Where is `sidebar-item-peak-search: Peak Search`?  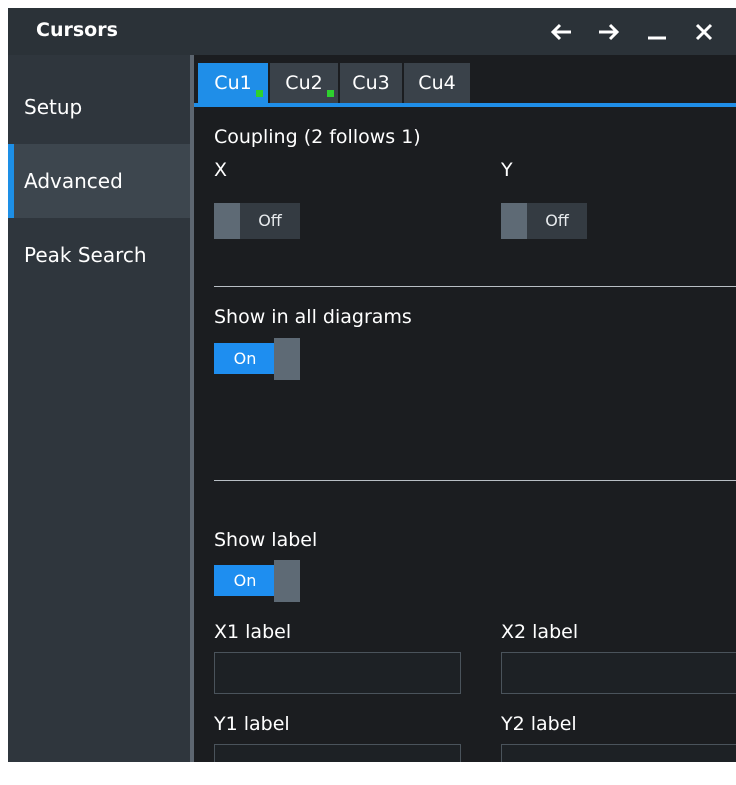 sidebar-item-peak-search: Peak Search is located at coordinates (99, 255).